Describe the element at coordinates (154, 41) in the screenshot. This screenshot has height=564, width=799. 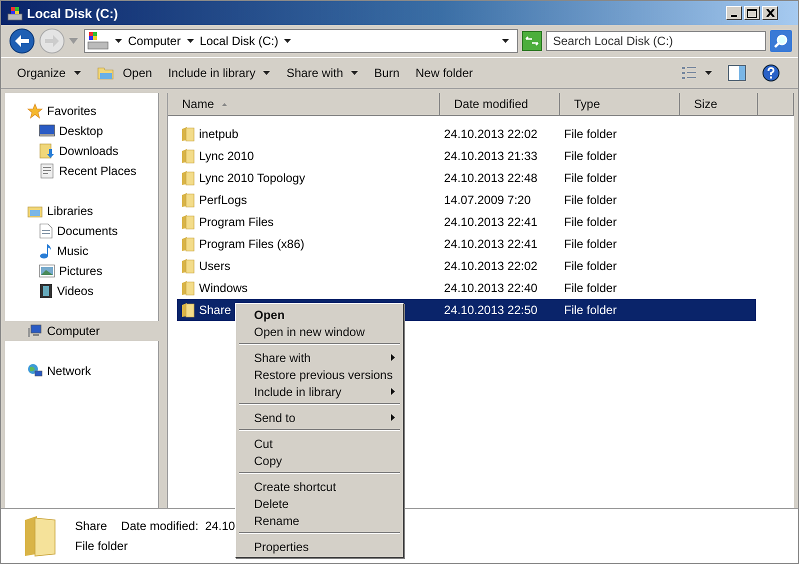
I see `breadcrumb: Computer` at that location.